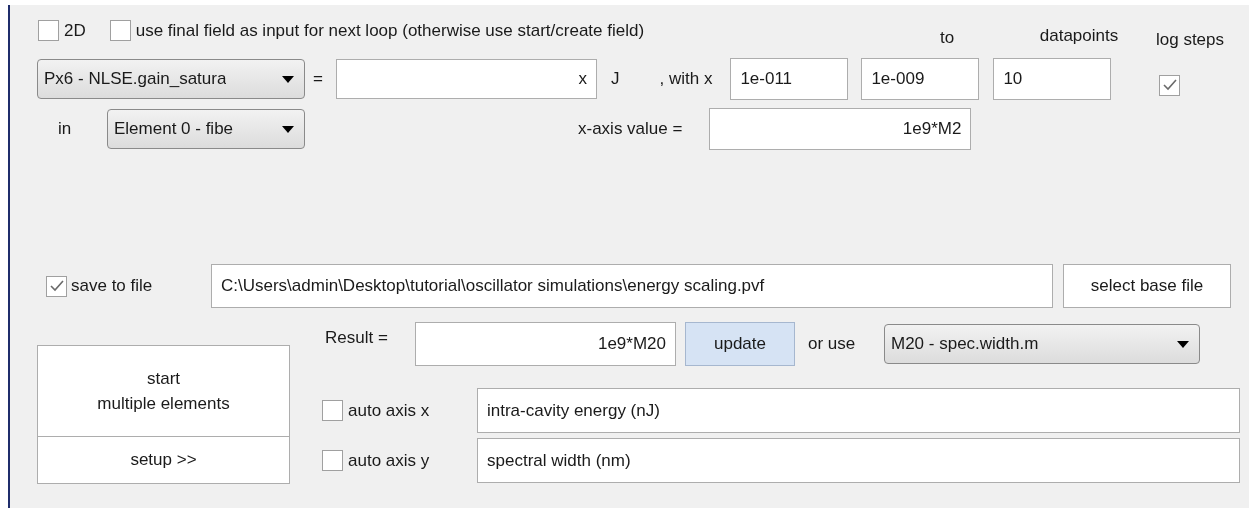 Image resolution: width=1249 pixels, height=508 pixels. I want to click on column-header: datapoints, so click(1079, 35).